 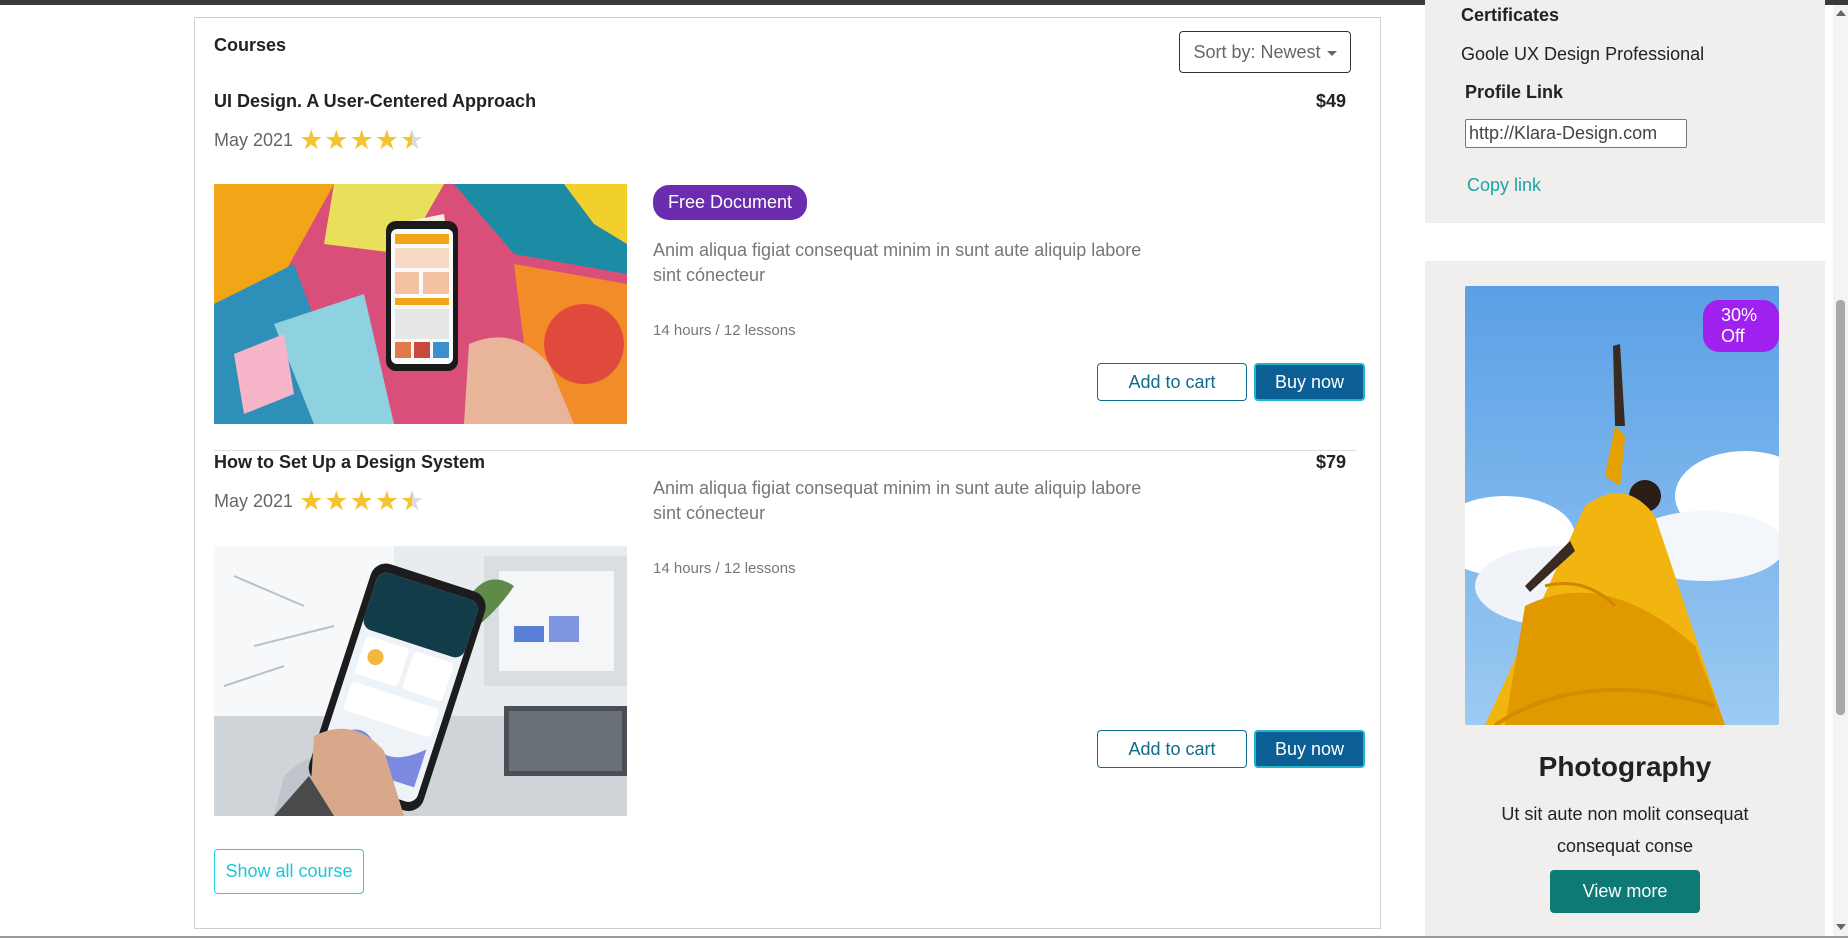 What do you see at coordinates (1625, 891) in the screenshot?
I see `view-more-button: View more` at bounding box center [1625, 891].